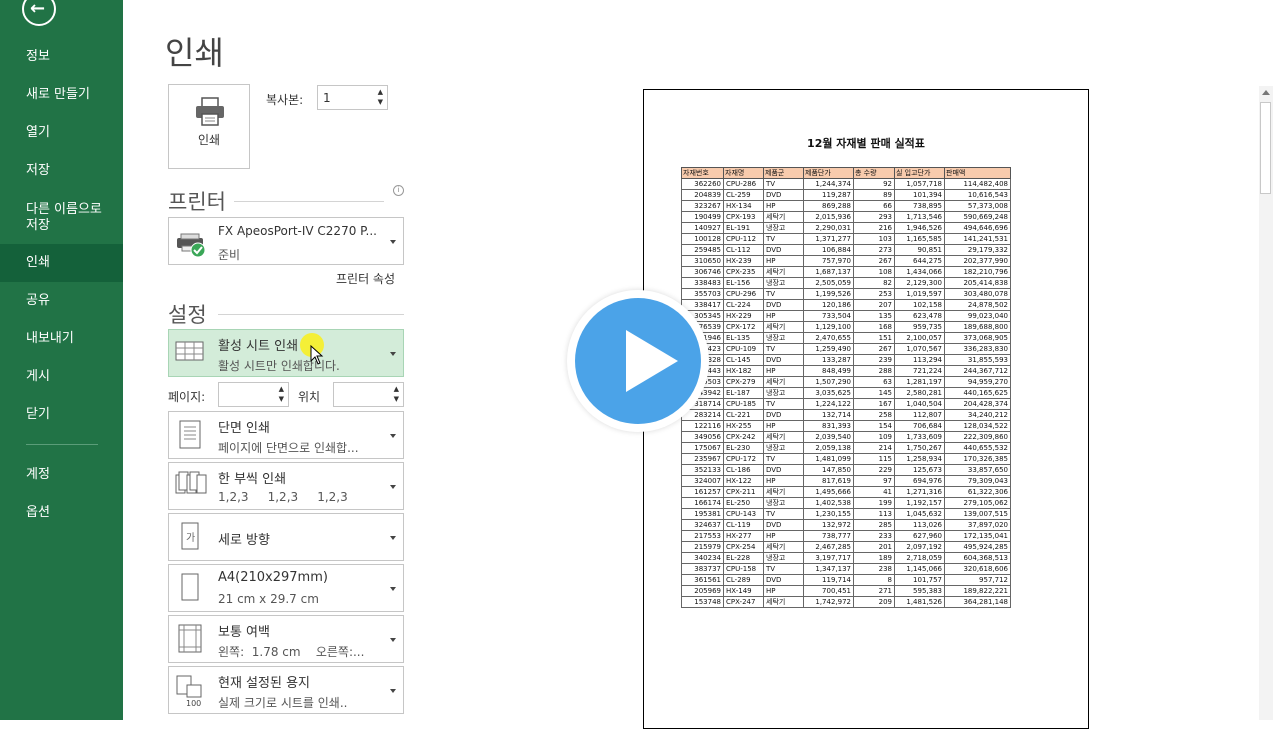 The width and height of the screenshot is (1280, 729). I want to click on scroll-up-icon, so click(1266, 92).